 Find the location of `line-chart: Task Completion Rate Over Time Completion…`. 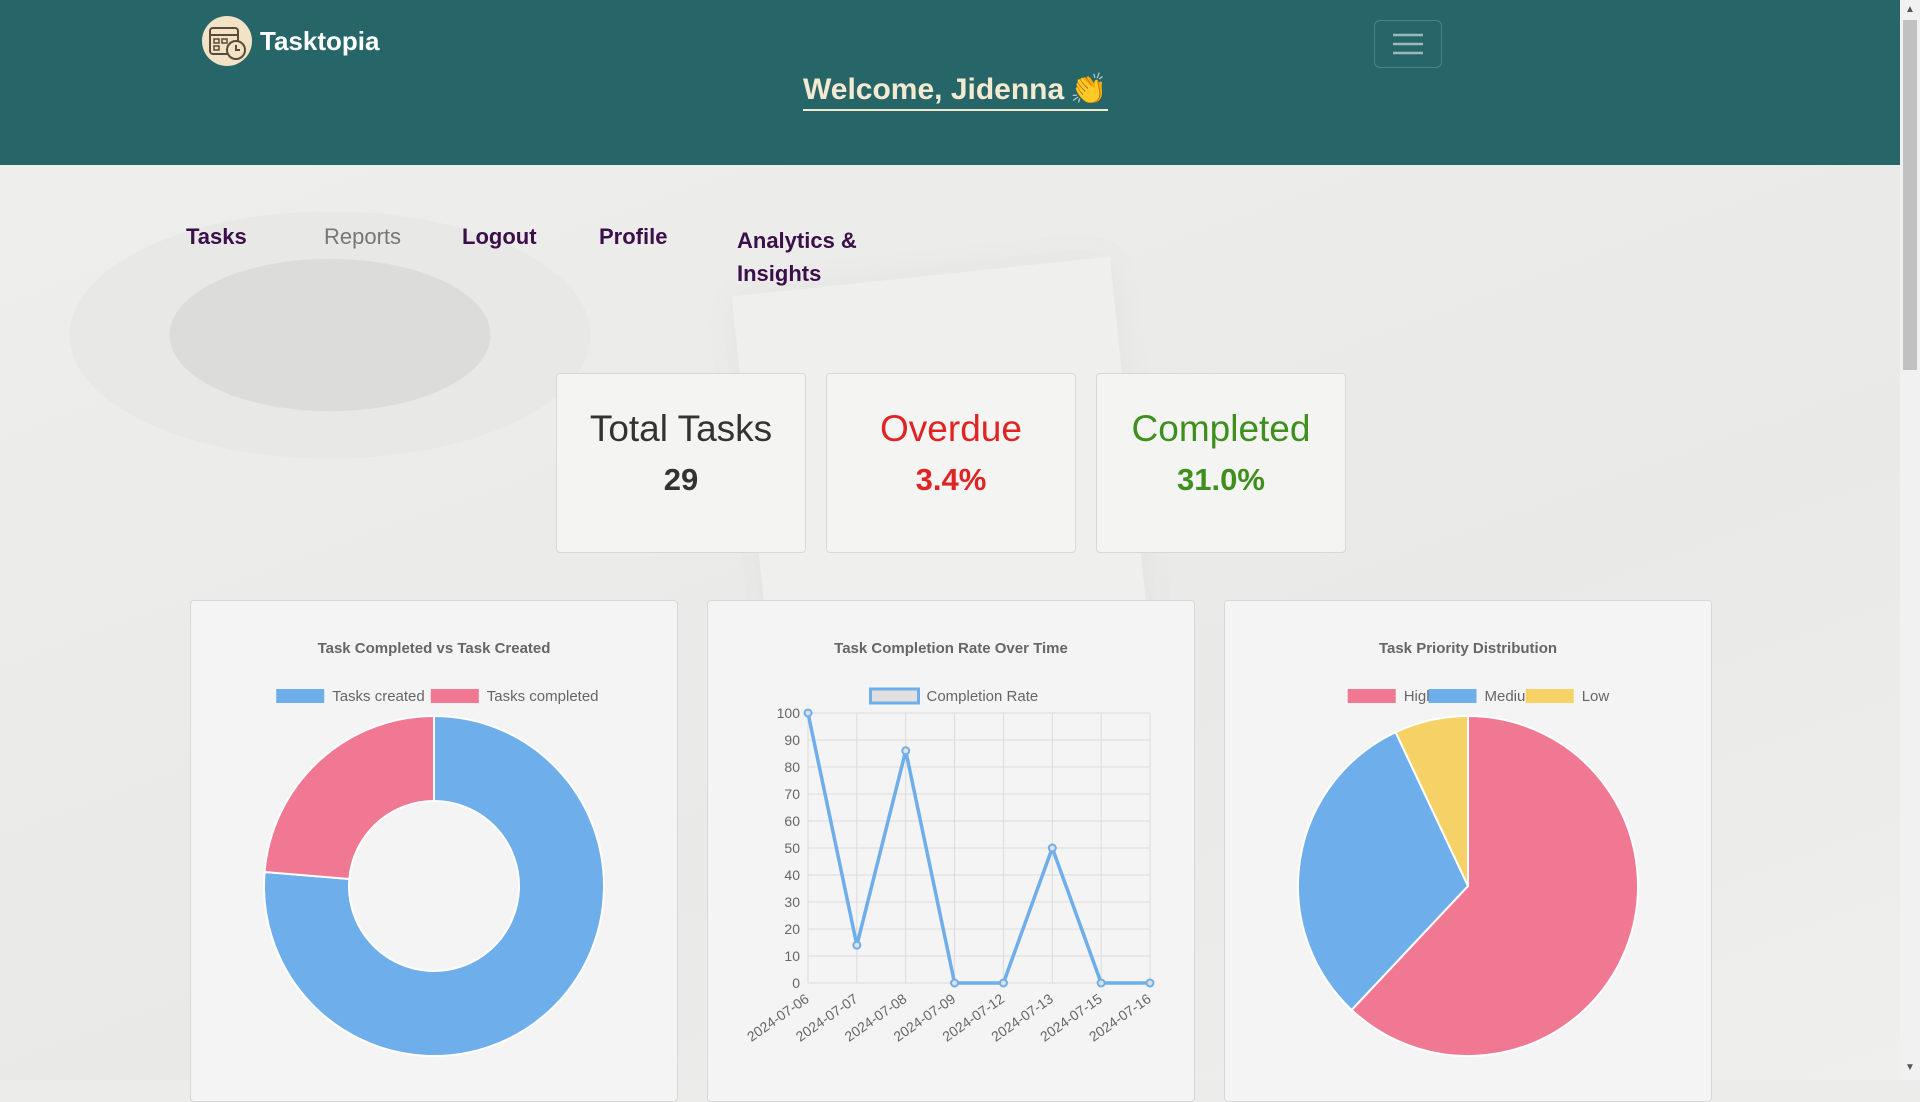

line-chart: Task Completion Rate Over Time Completion… is located at coordinates (949, 842).